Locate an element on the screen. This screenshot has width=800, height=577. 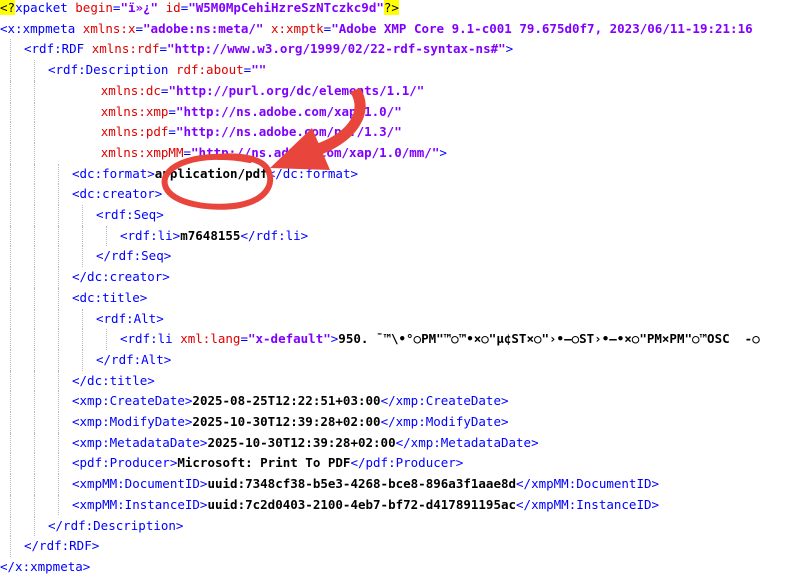
code-token: id is located at coordinates (173, 7).